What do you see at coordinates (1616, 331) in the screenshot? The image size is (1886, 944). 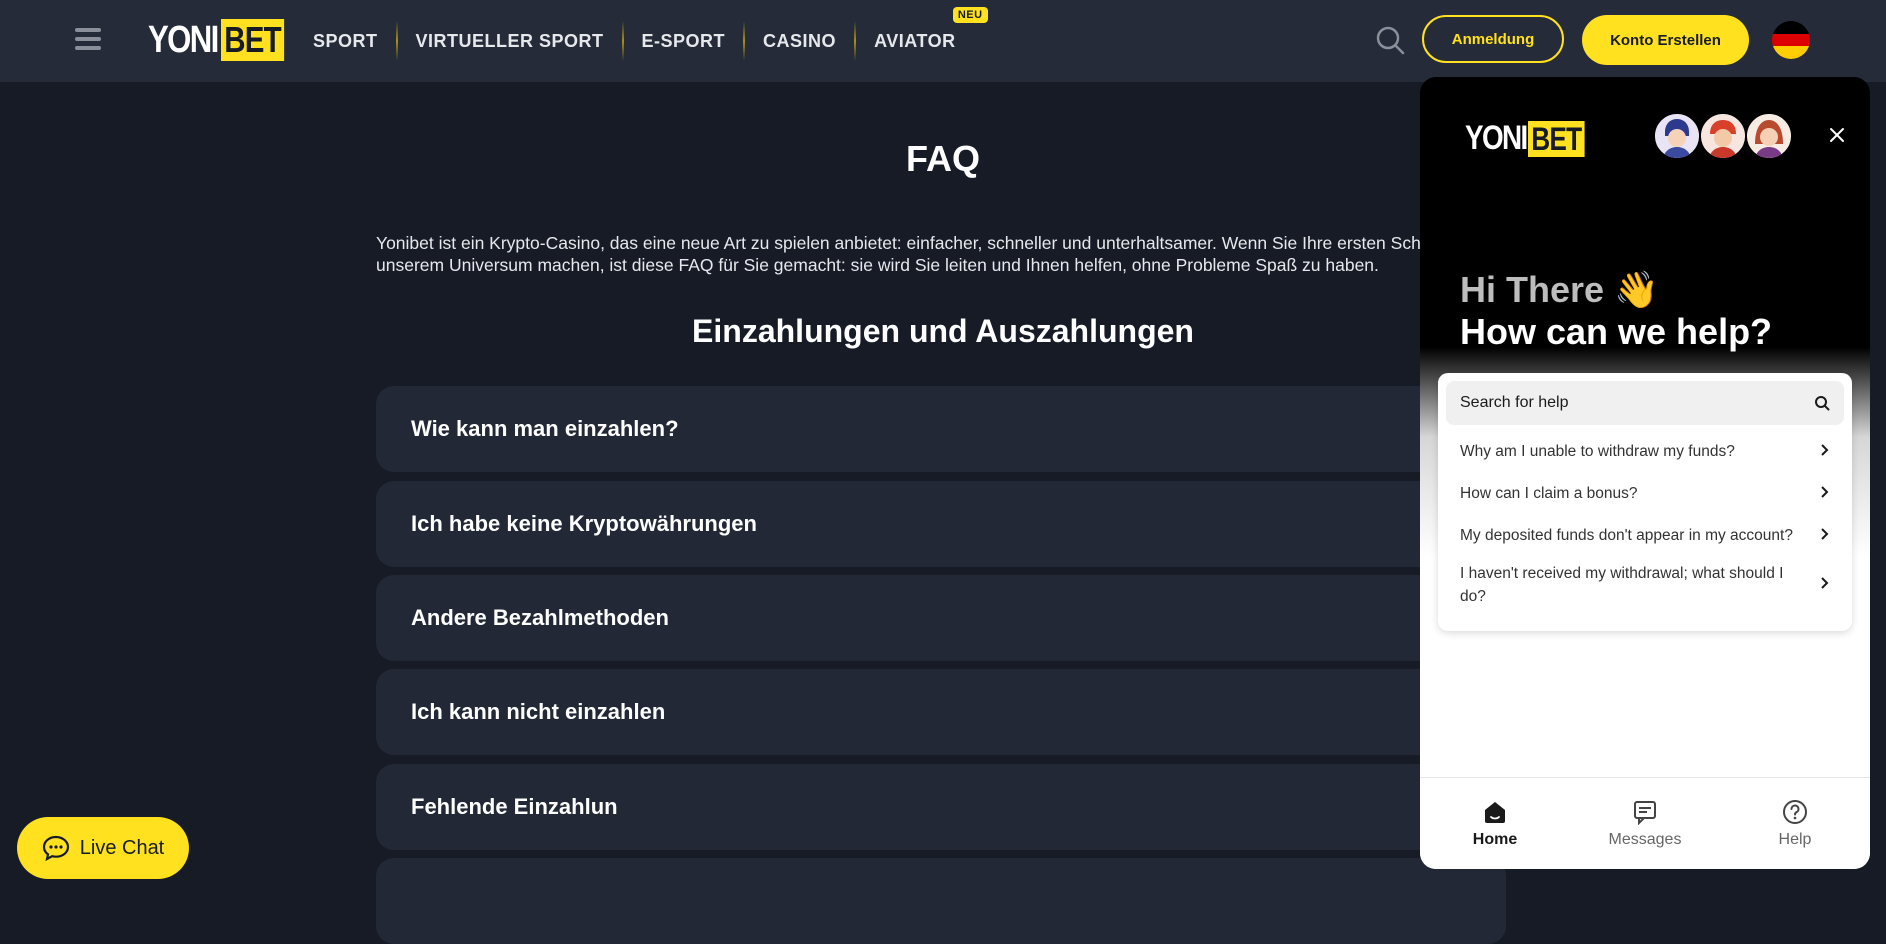 I see `greeting-line-2: How can we help?` at bounding box center [1616, 331].